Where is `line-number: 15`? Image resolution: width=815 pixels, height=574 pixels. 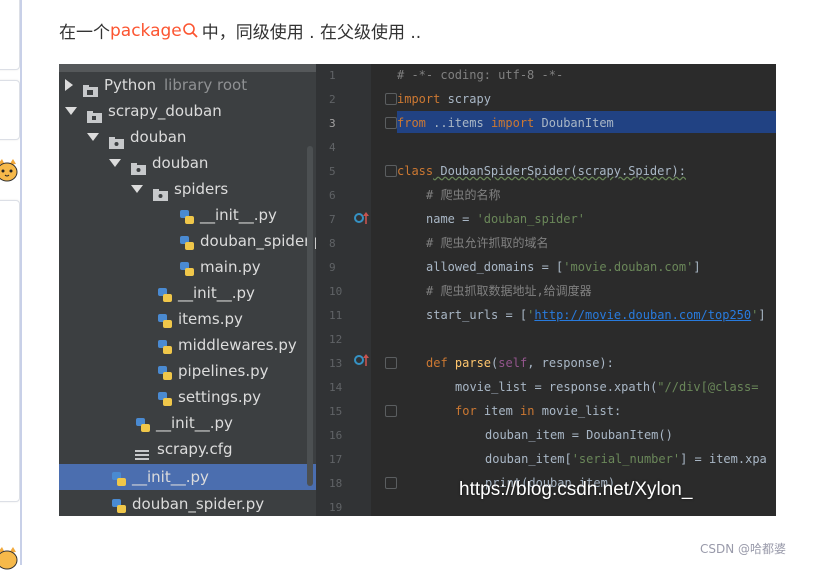 line-number: 15 is located at coordinates (336, 411).